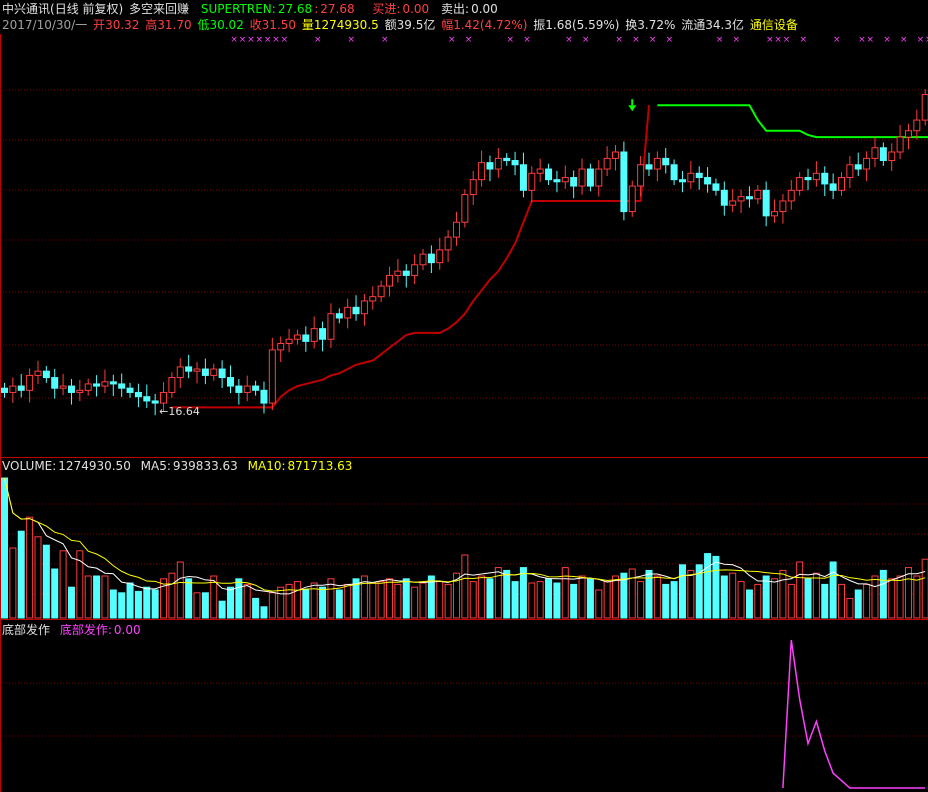  Describe the element at coordinates (854, 714) in the screenshot. I see `bottom-signal-line` at that location.